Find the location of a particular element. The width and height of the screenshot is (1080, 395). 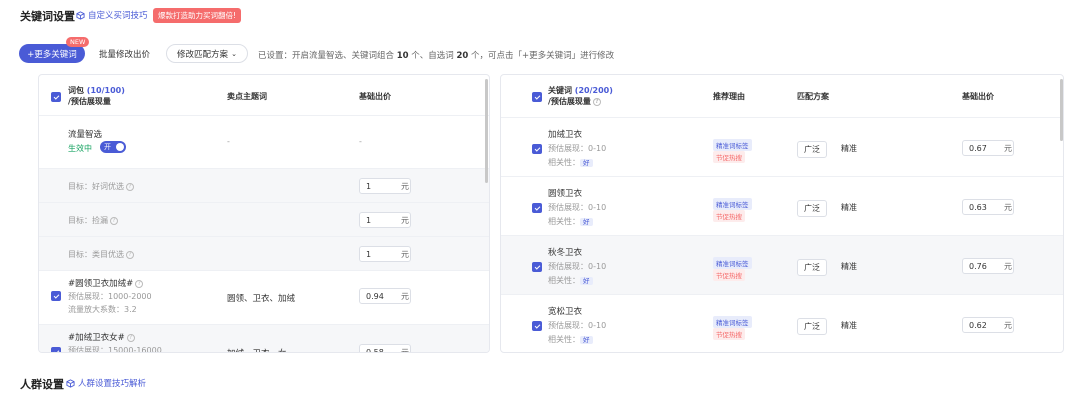

select-all-packs-checkbox is located at coordinates (56, 97).